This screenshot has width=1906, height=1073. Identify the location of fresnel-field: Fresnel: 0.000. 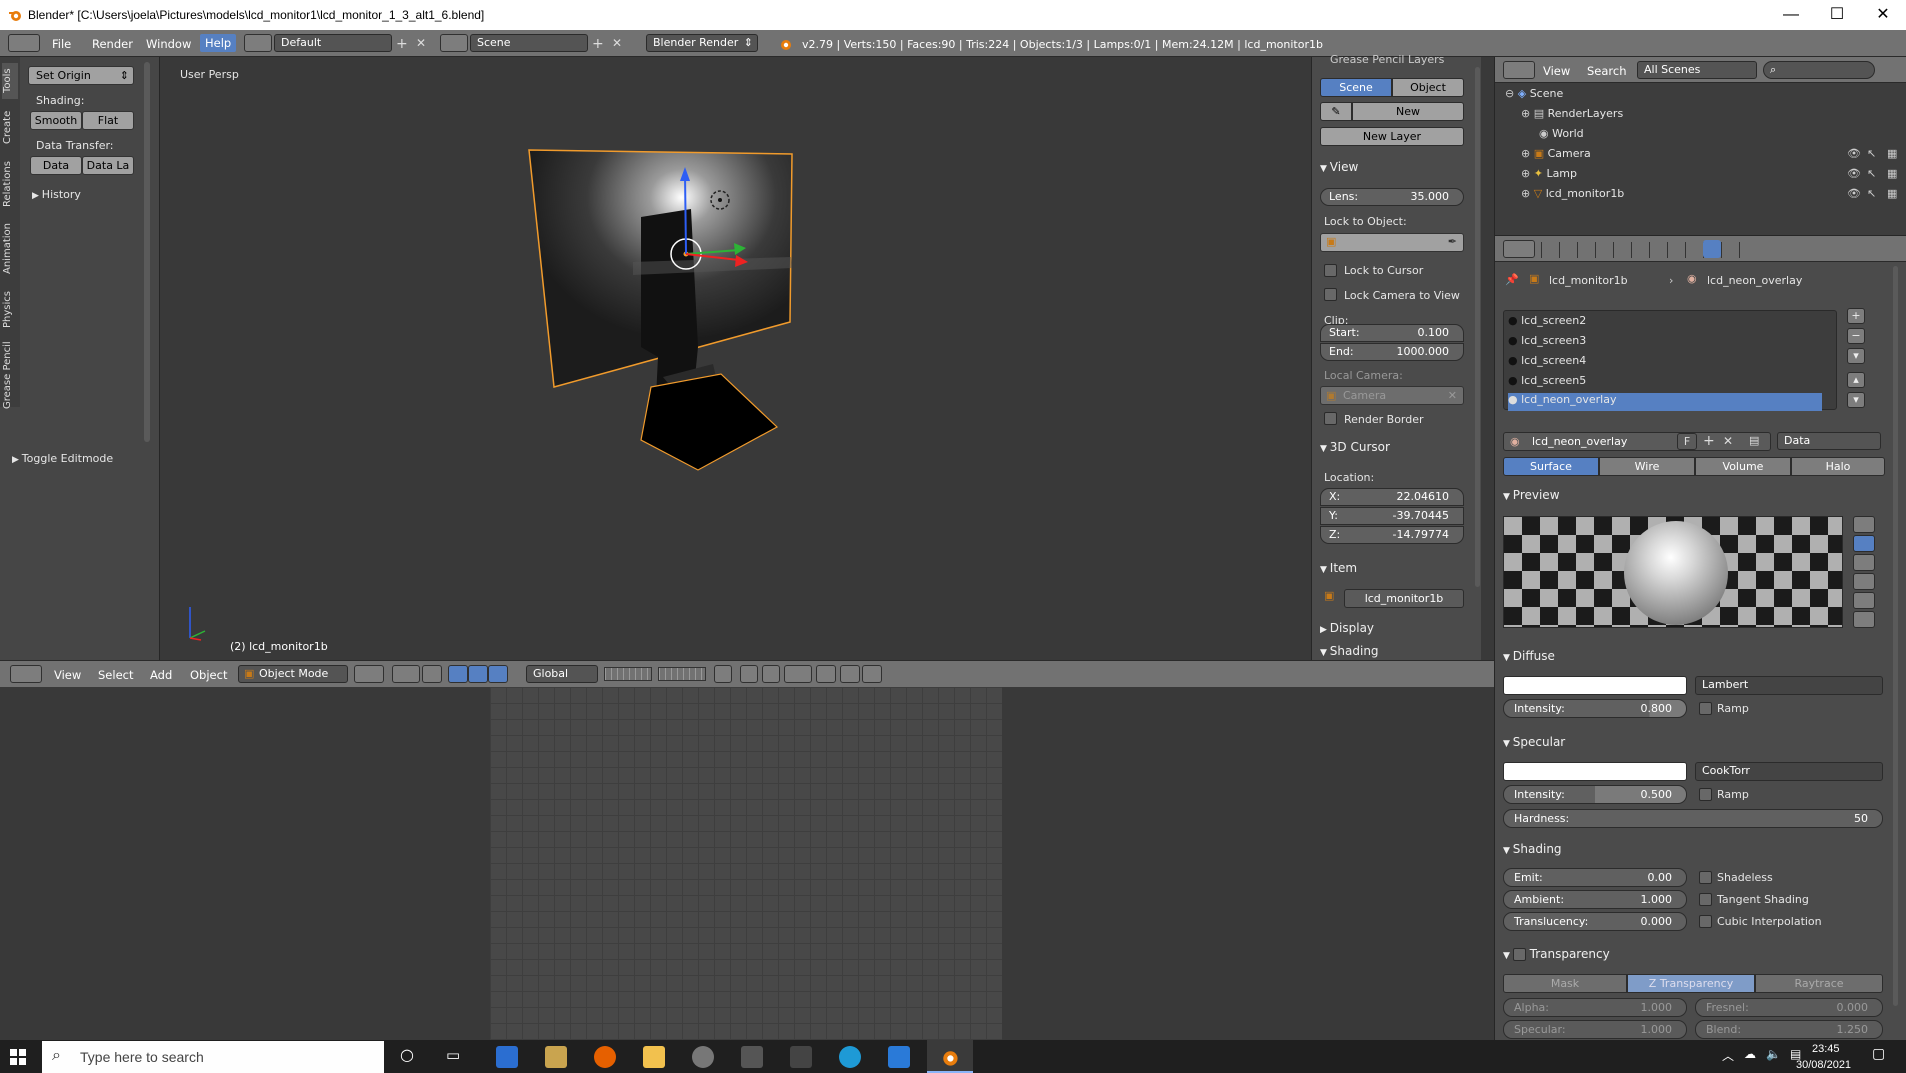
(1789, 1007).